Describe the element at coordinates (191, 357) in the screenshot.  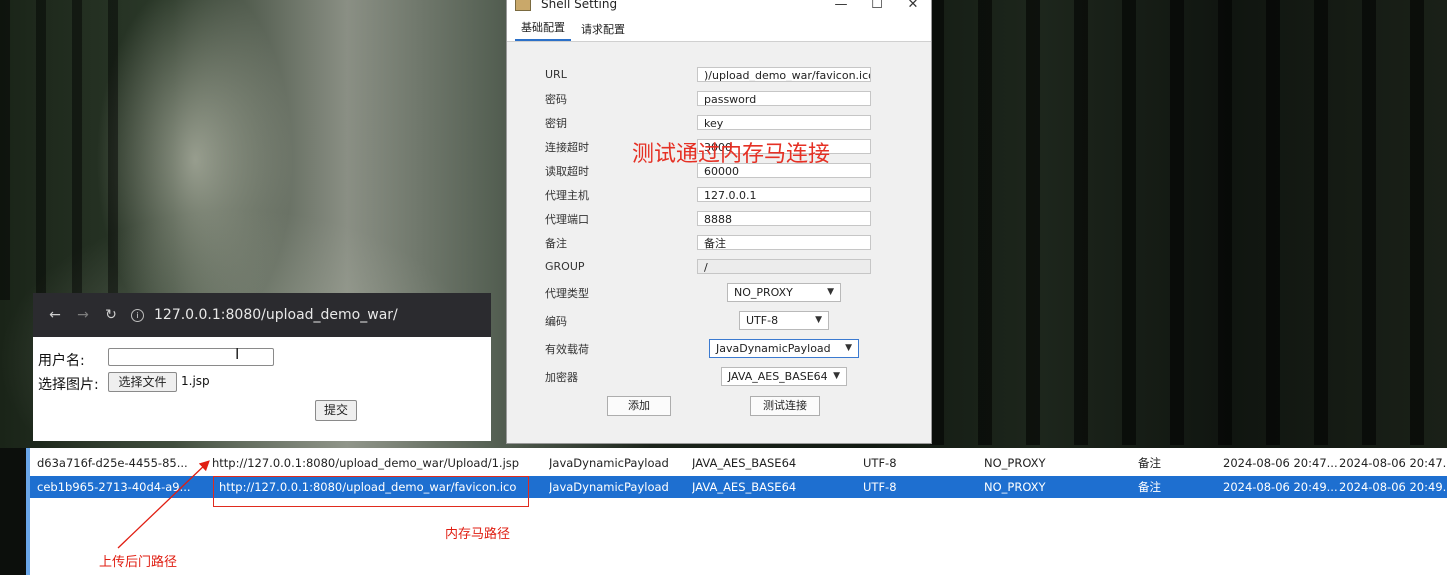
I see `username-input` at that location.